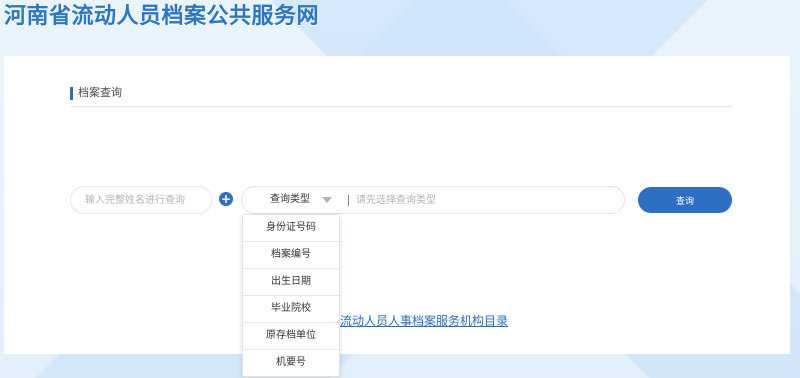 This screenshot has height=378, width=800. I want to click on query-value-input, so click(483, 200).